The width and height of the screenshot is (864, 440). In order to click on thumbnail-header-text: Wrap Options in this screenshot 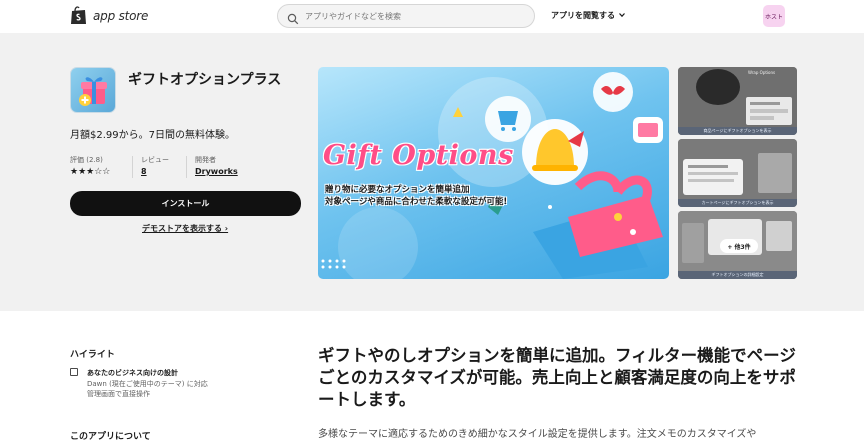, I will do `click(762, 72)`.